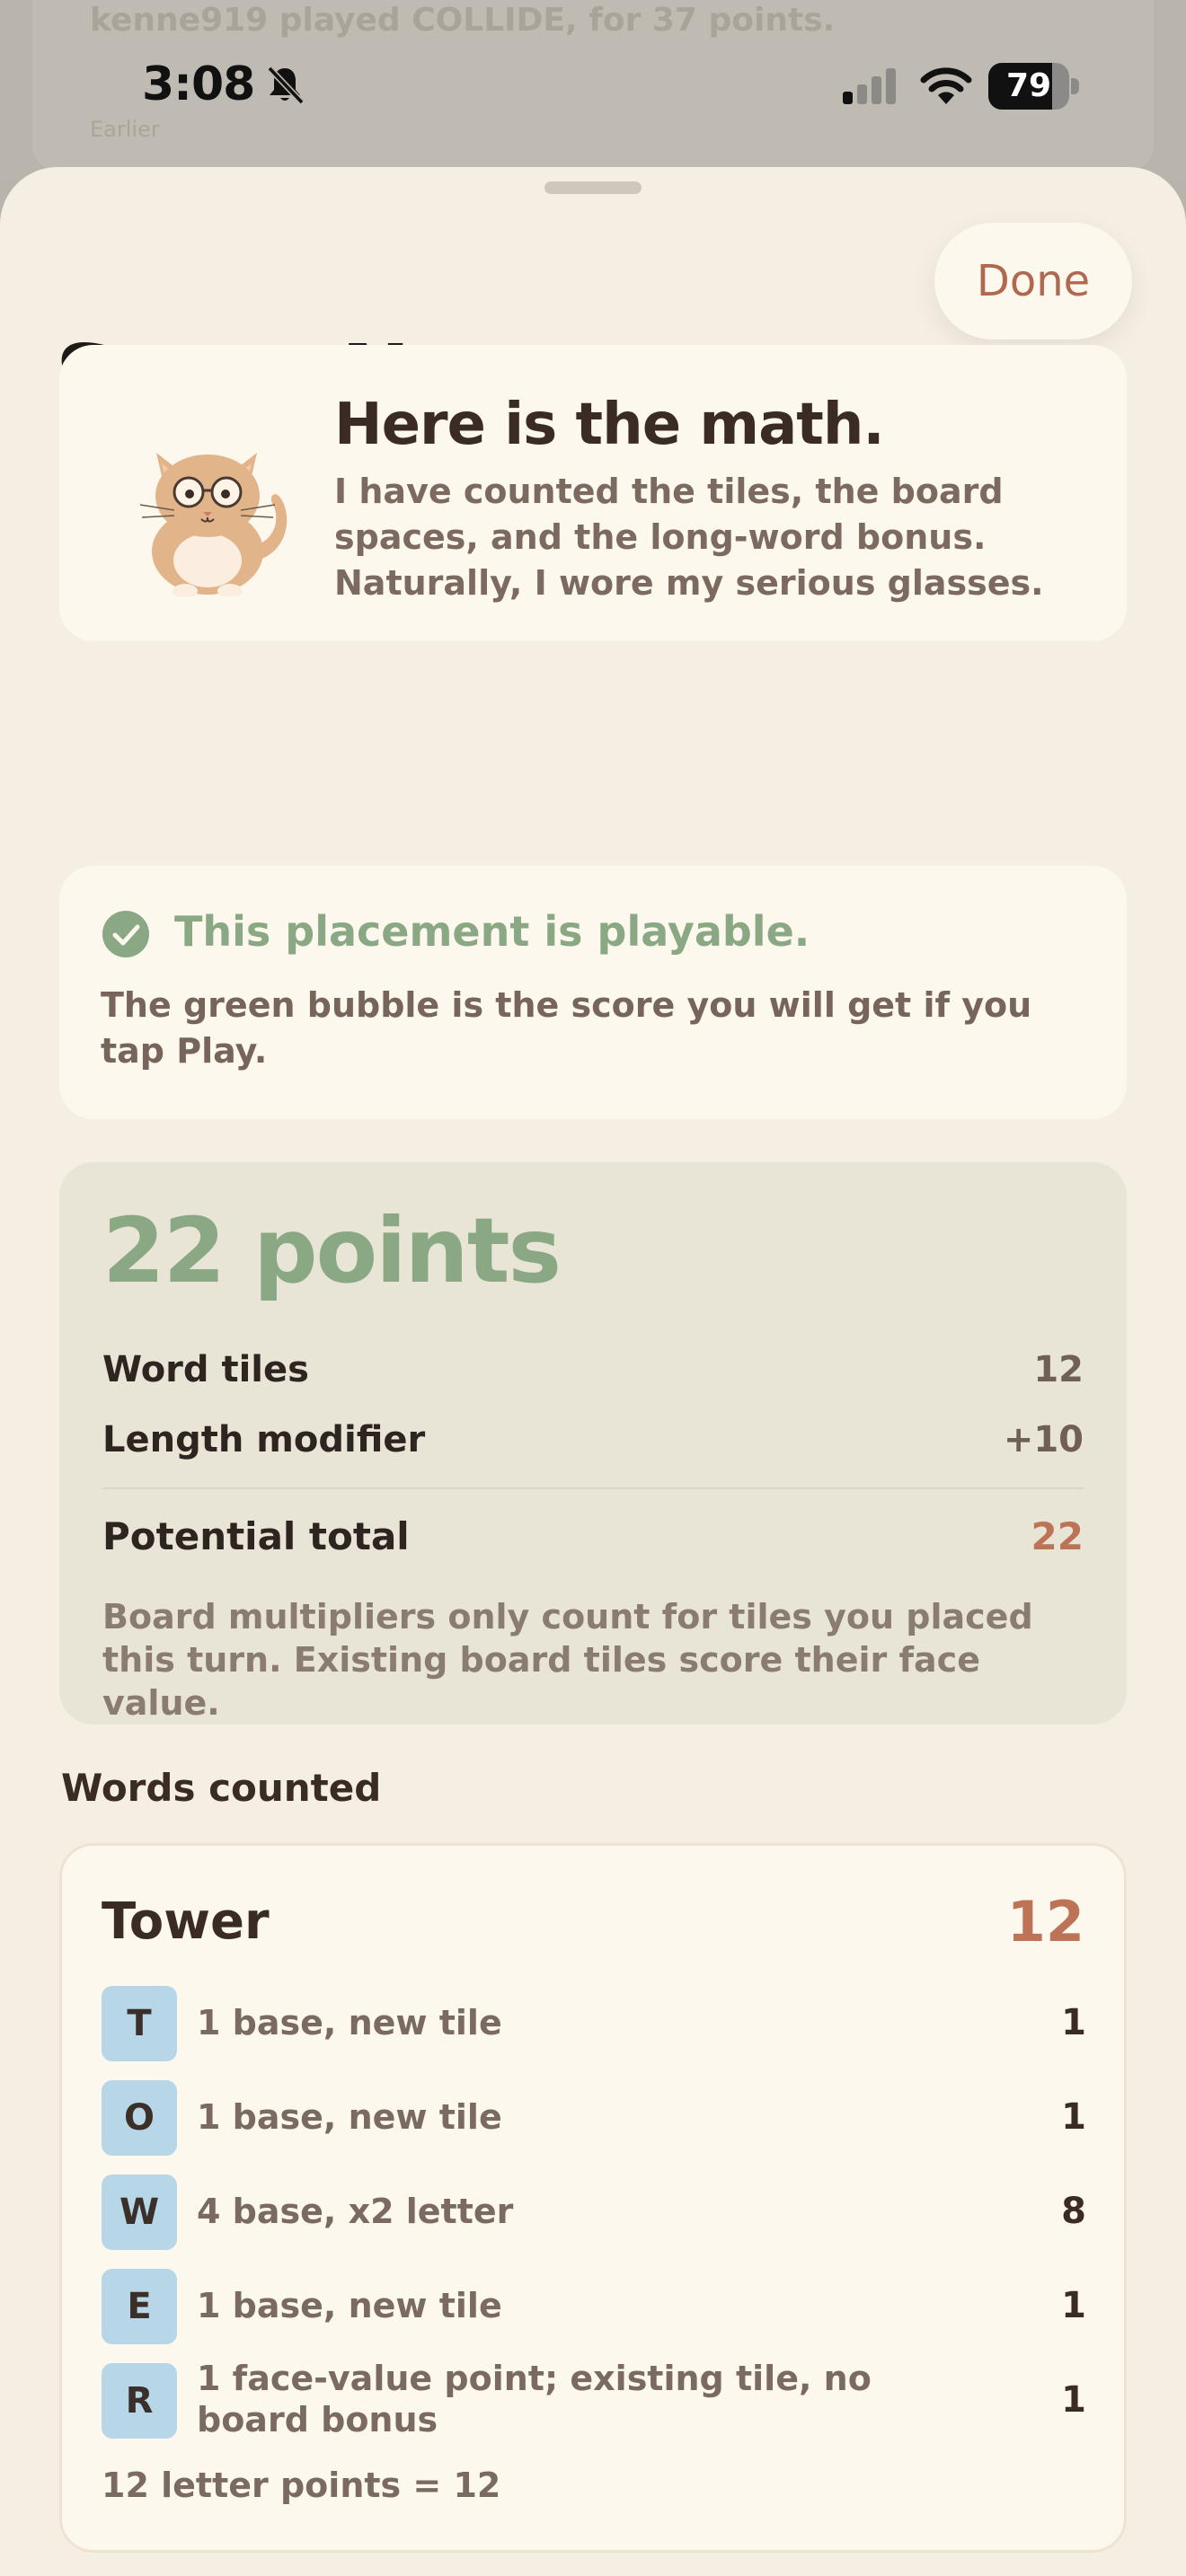 The height and width of the screenshot is (2576, 1186). I want to click on battery-nub, so click(1075, 86).